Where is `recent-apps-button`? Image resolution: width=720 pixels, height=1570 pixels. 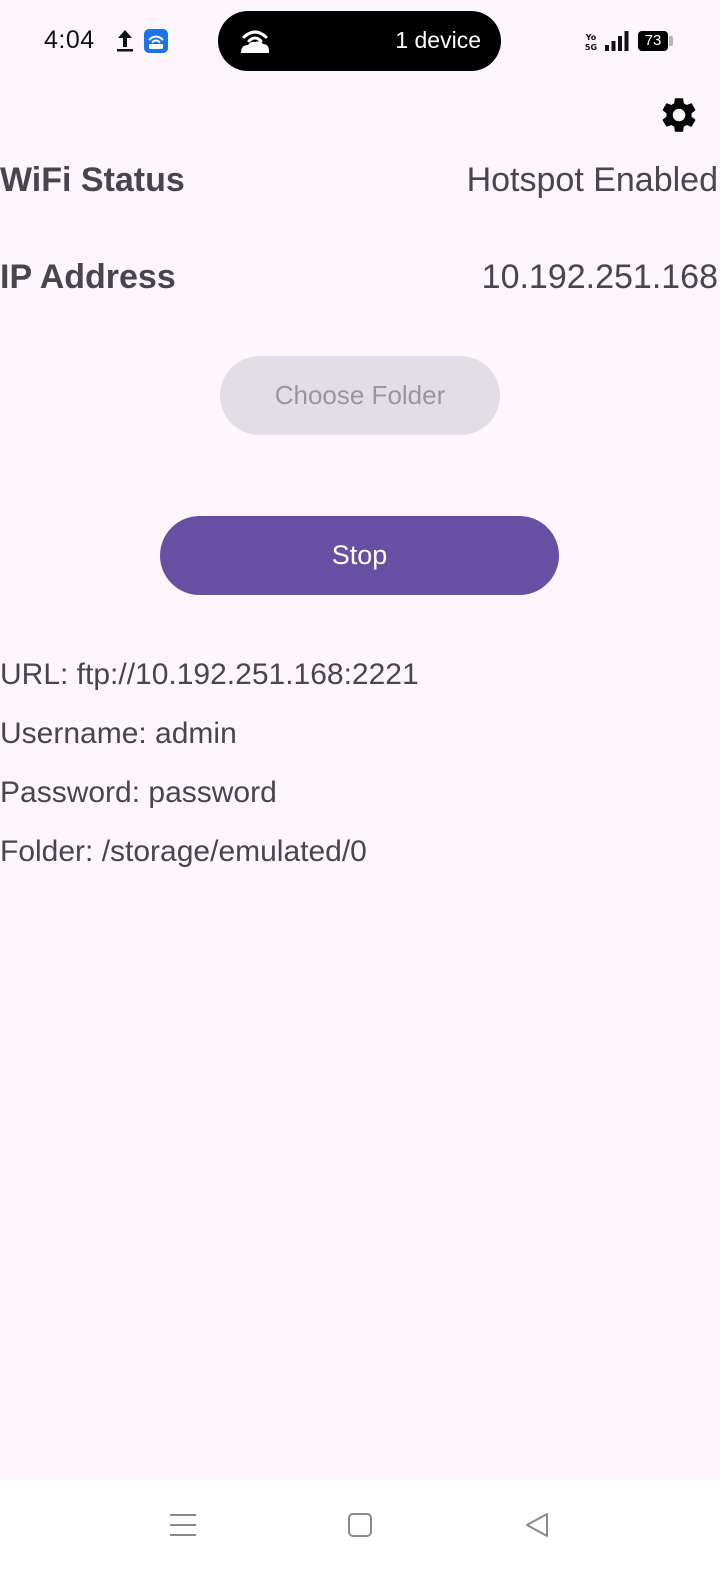 recent-apps-button is located at coordinates (183, 1525).